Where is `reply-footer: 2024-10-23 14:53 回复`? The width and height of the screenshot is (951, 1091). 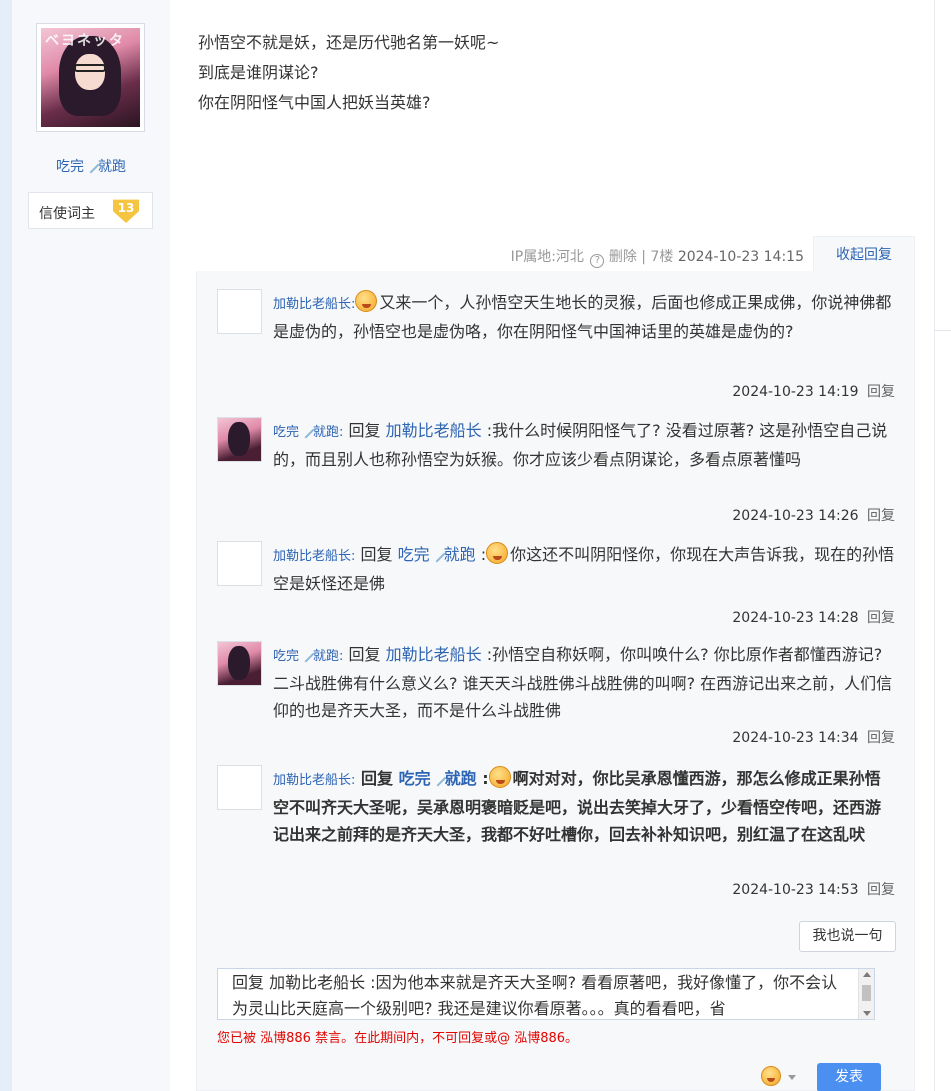
reply-footer: 2024-10-23 14:53 回复 is located at coordinates (813, 889).